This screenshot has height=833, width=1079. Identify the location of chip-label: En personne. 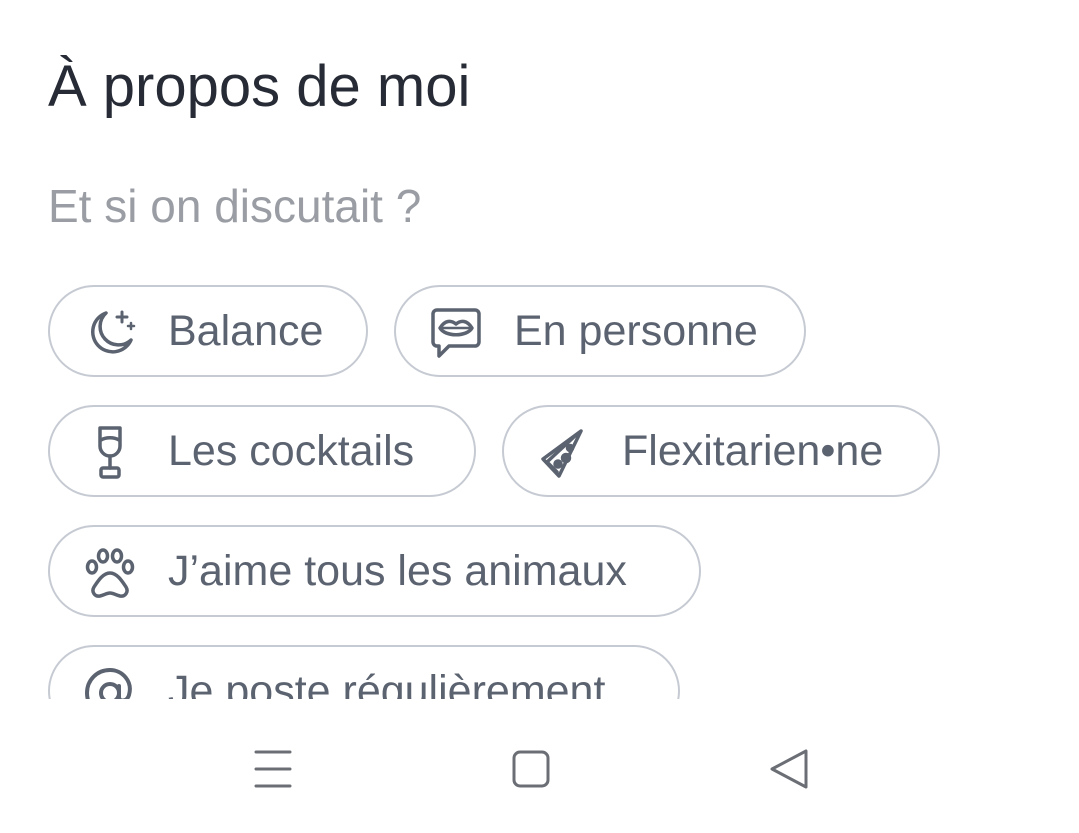
(636, 331).